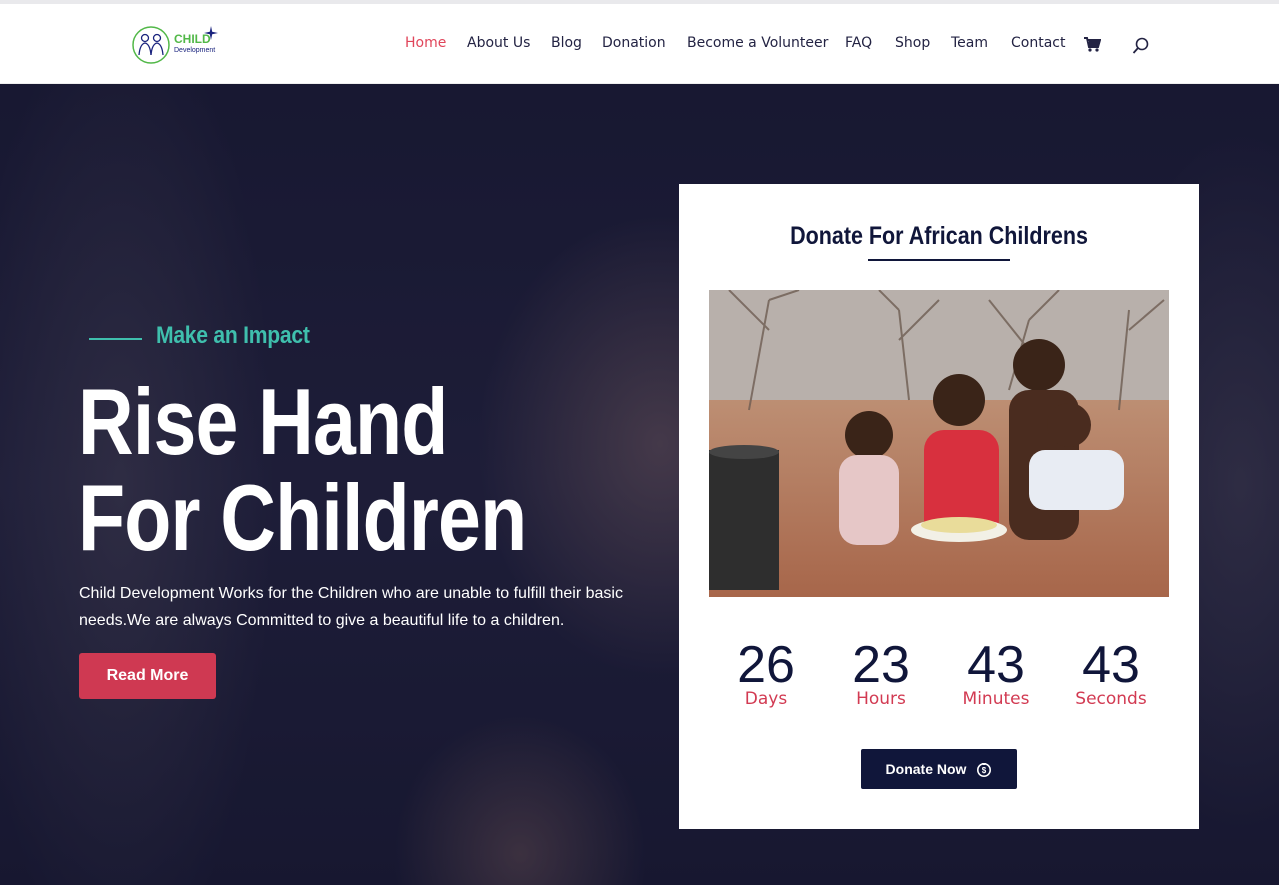  I want to click on countdown-minutes-label: Minutes, so click(996, 699).